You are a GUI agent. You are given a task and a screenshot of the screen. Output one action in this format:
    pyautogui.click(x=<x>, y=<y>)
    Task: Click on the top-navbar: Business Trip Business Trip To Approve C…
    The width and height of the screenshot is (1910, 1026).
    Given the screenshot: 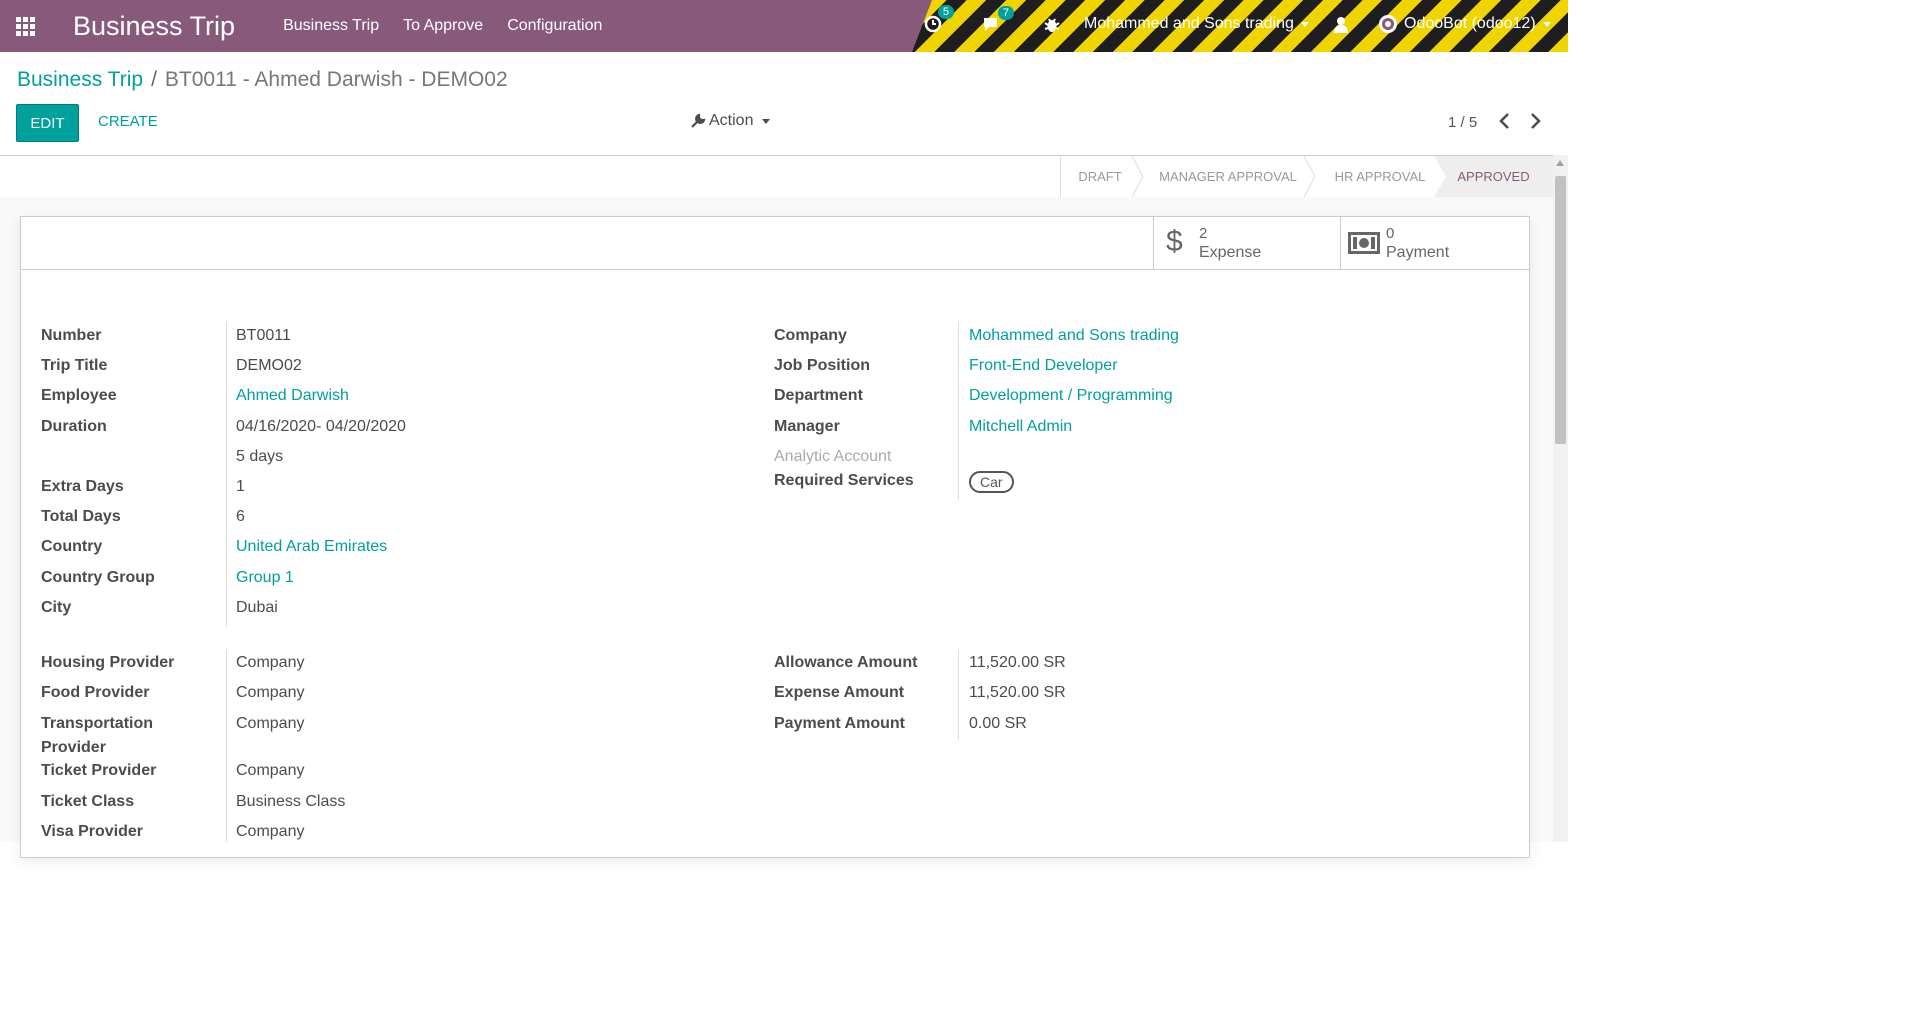 What is the action you would take?
    pyautogui.click(x=784, y=26)
    